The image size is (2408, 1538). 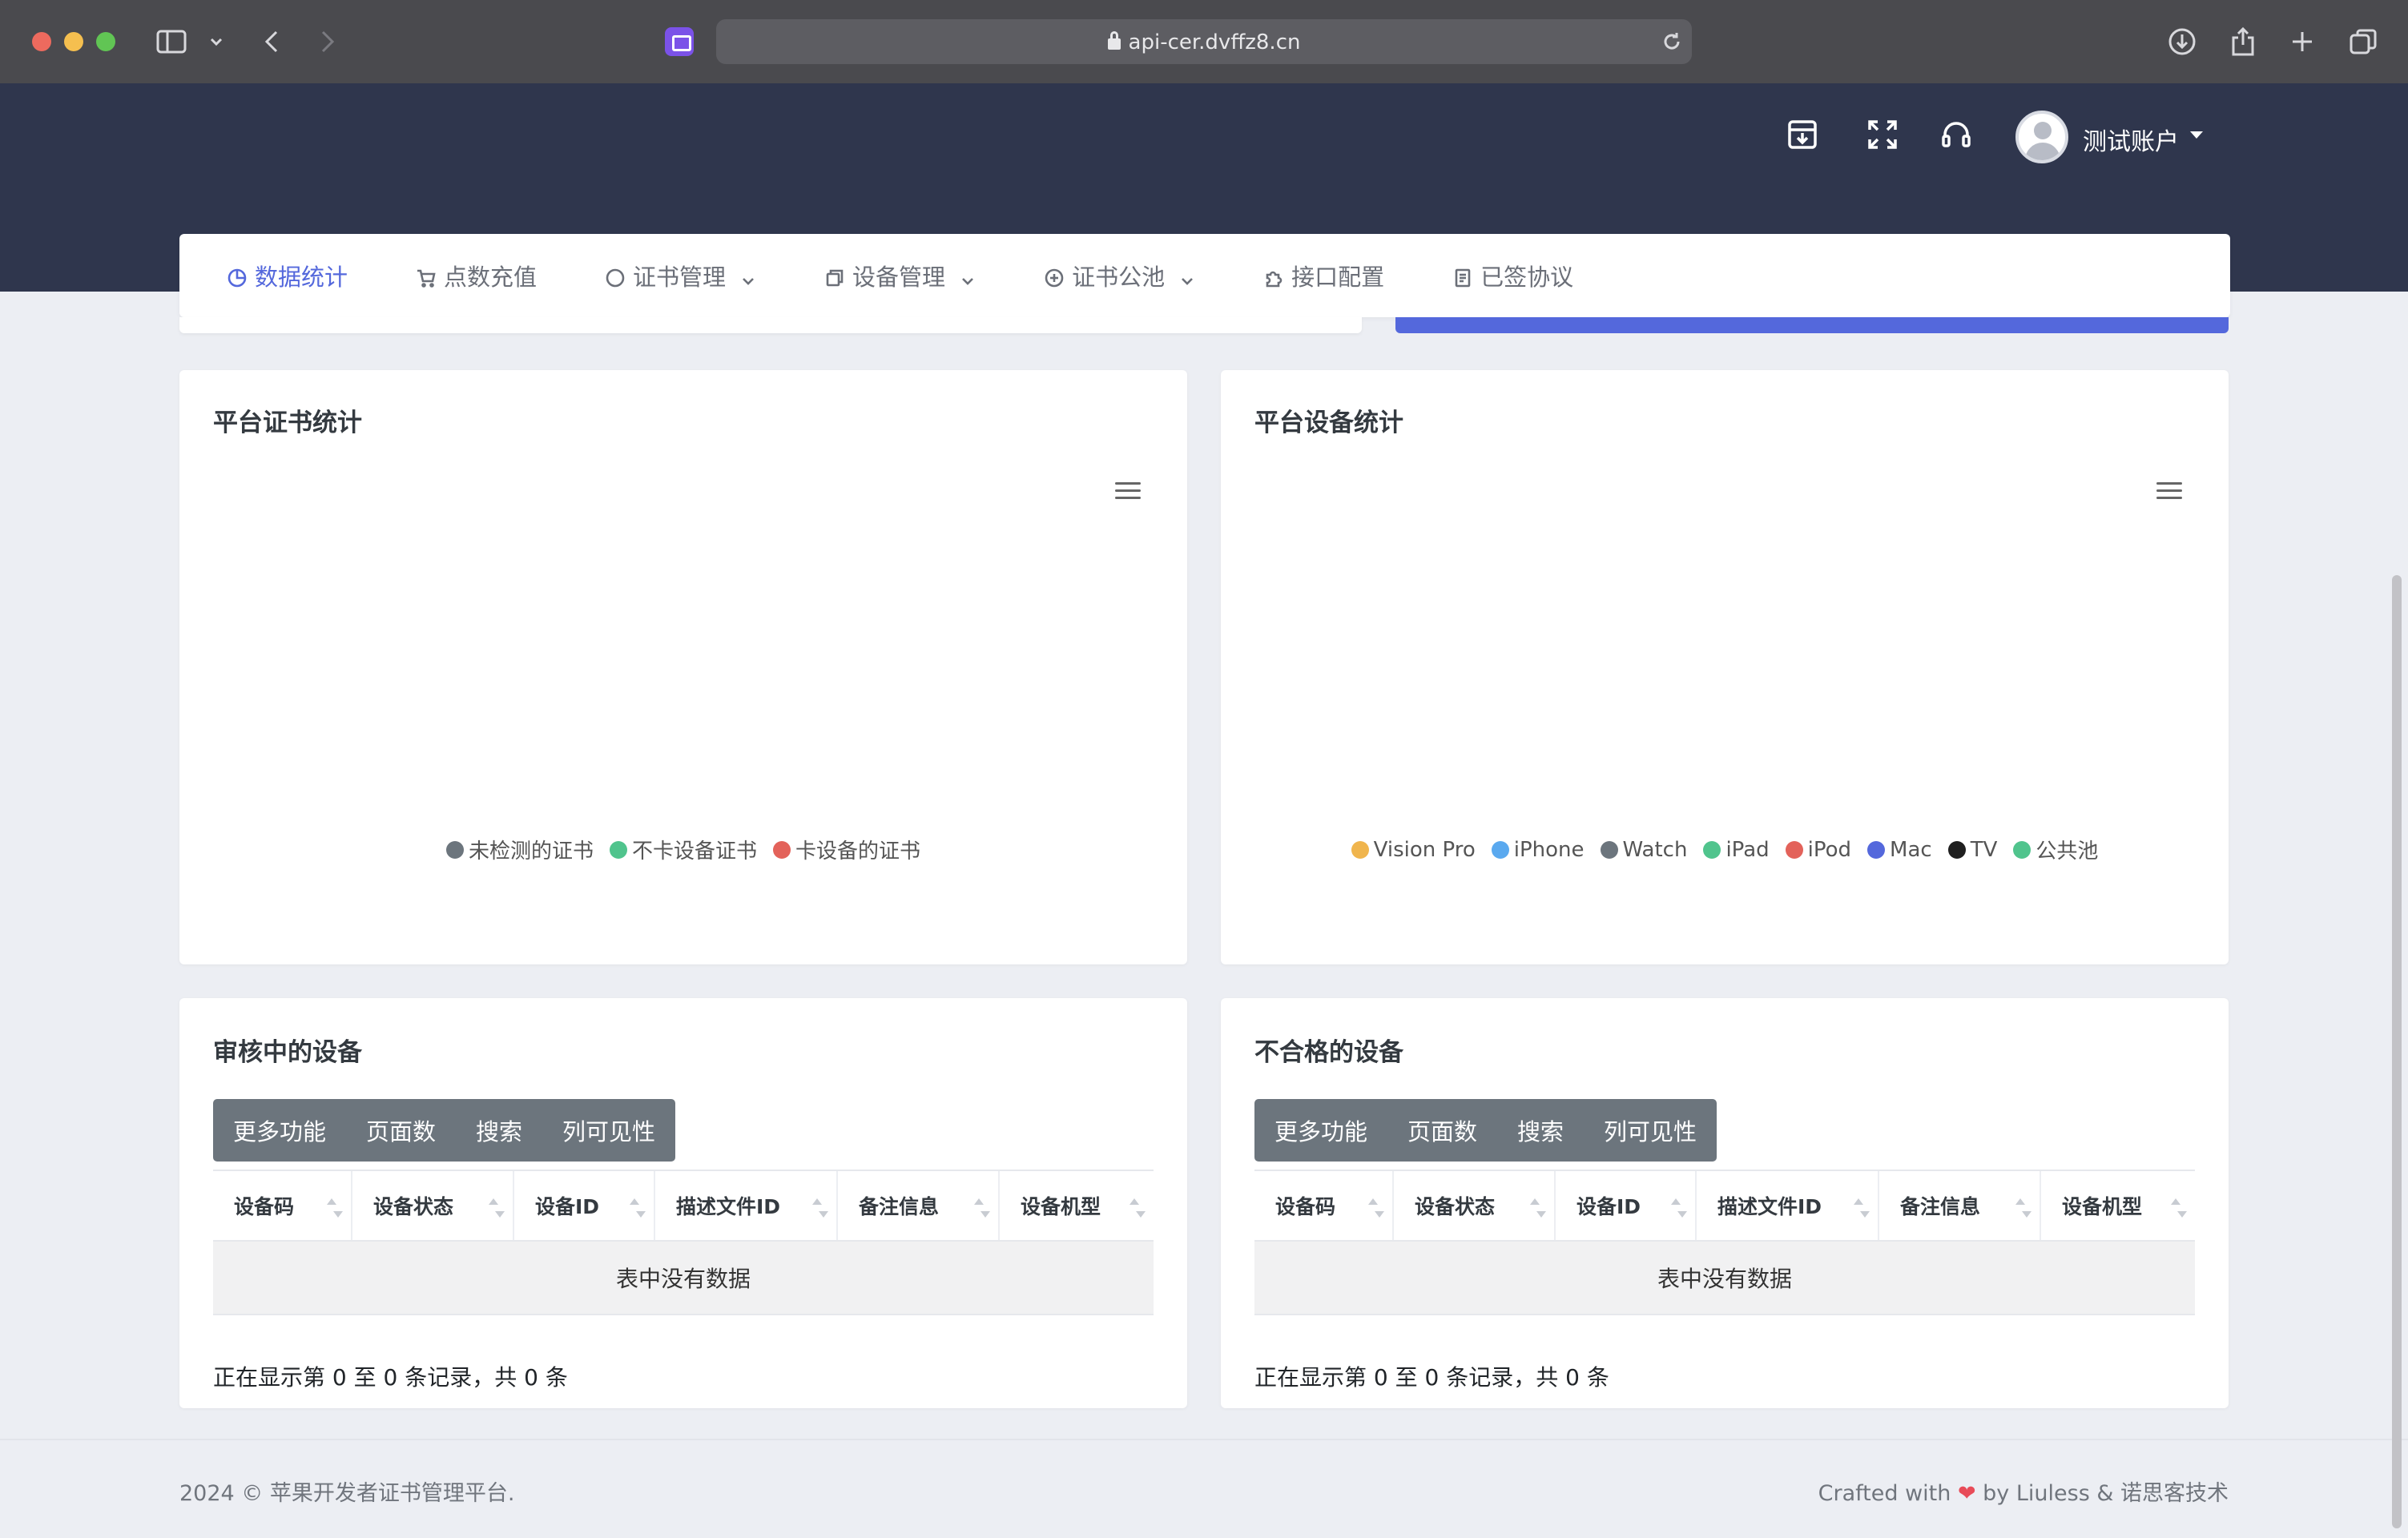 I want to click on legend-item: 不卡设备证书, so click(x=683, y=850).